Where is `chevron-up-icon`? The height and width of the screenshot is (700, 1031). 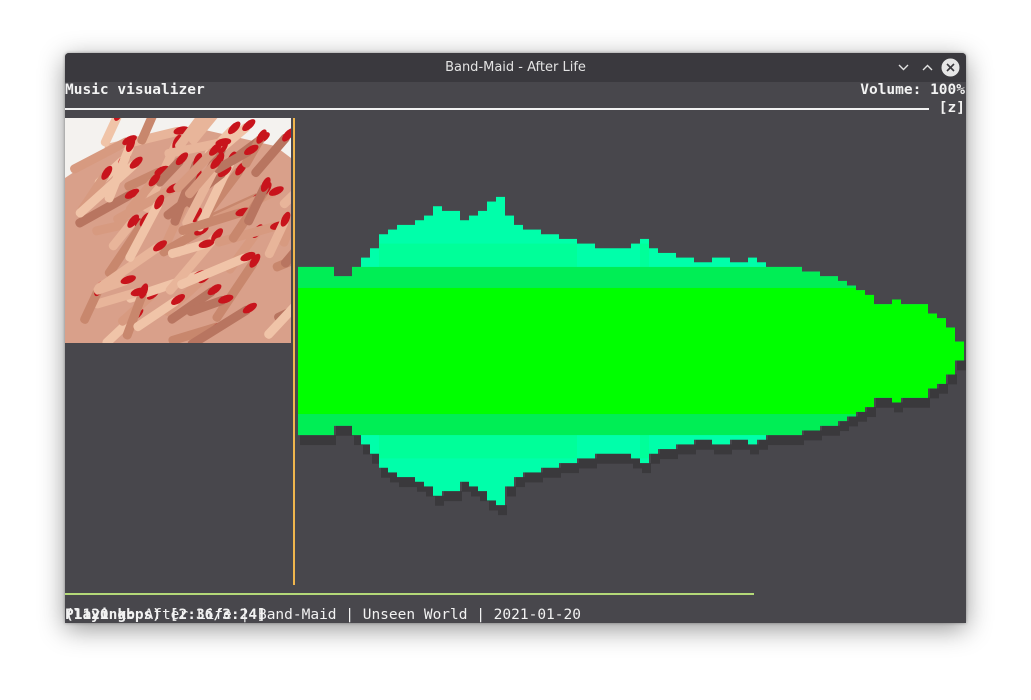 chevron-up-icon is located at coordinates (927, 67).